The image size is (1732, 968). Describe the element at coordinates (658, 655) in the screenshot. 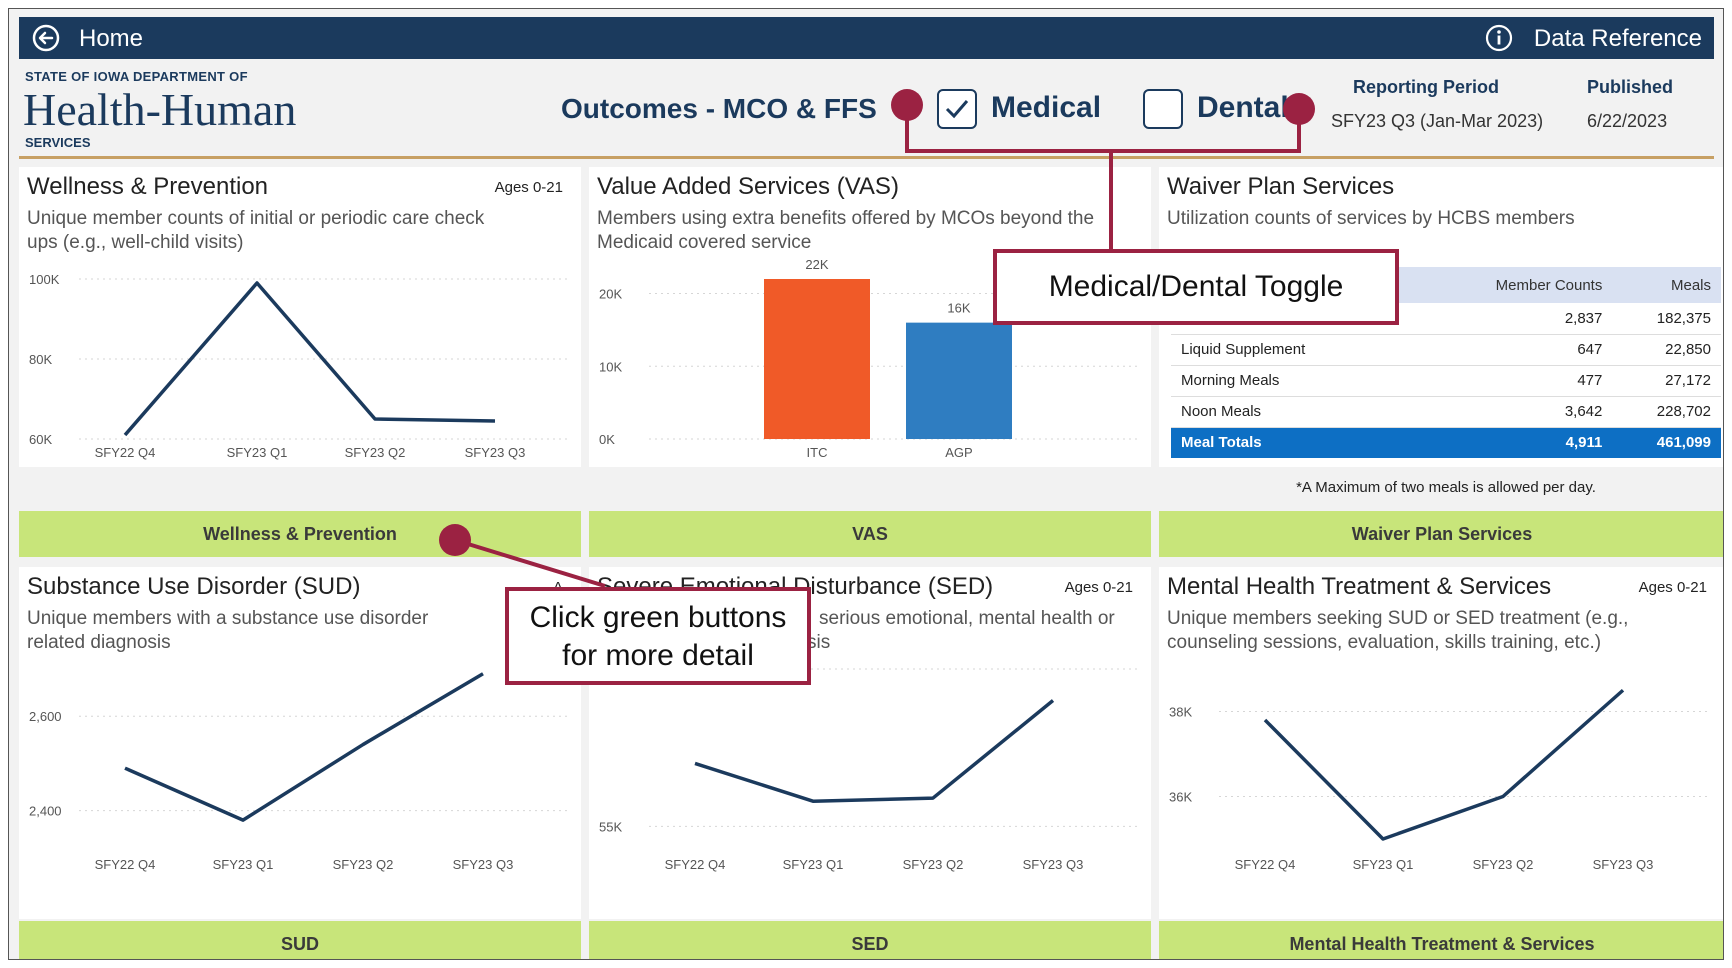

I see `annotation-line: for more detail` at that location.